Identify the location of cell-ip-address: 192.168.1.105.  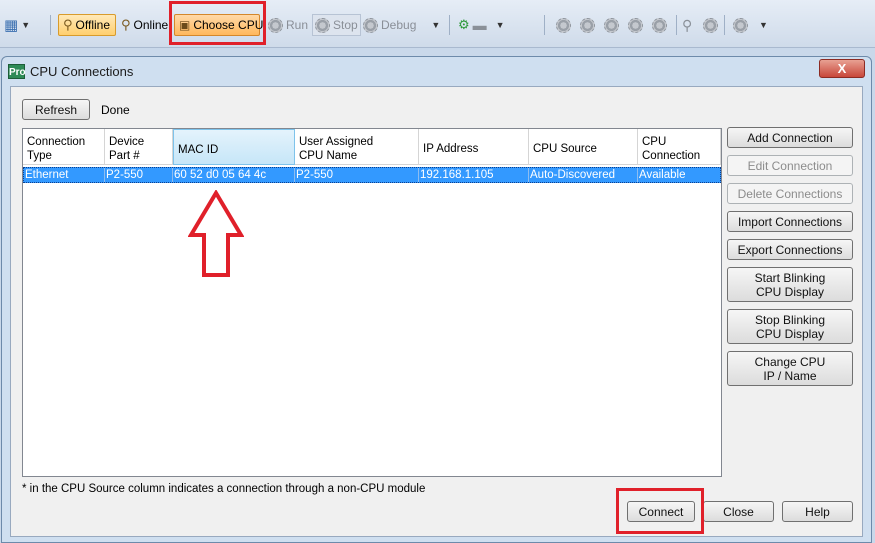
(474, 175).